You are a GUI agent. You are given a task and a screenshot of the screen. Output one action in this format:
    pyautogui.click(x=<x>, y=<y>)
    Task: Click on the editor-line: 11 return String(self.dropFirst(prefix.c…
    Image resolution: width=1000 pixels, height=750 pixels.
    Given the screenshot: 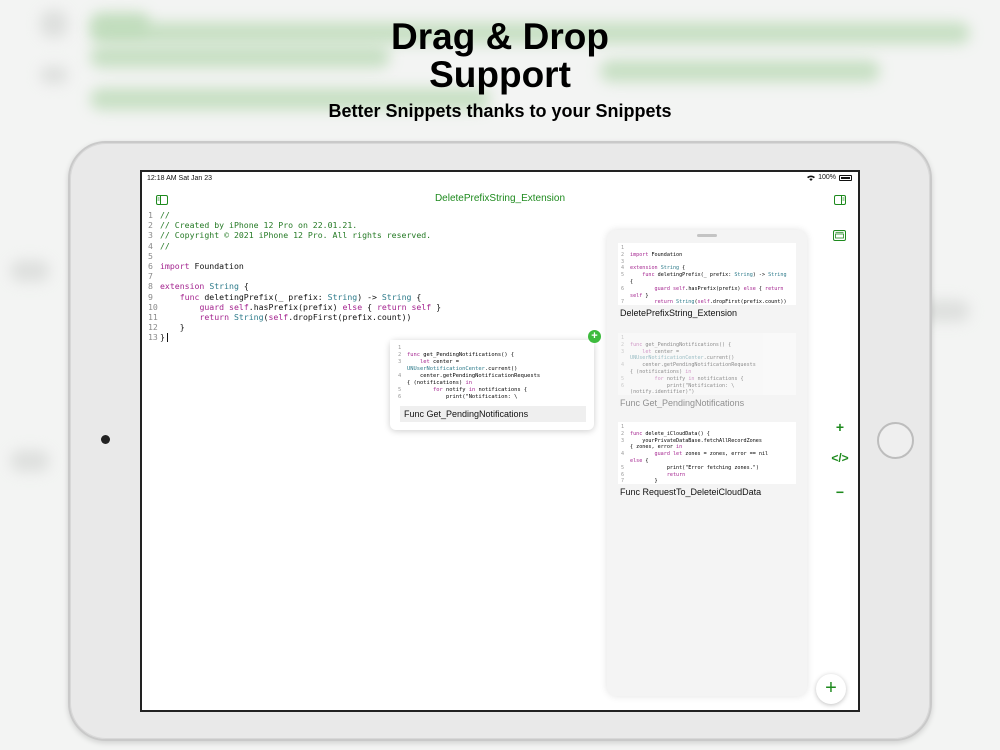 What is the action you would take?
    pyautogui.click(x=294, y=317)
    